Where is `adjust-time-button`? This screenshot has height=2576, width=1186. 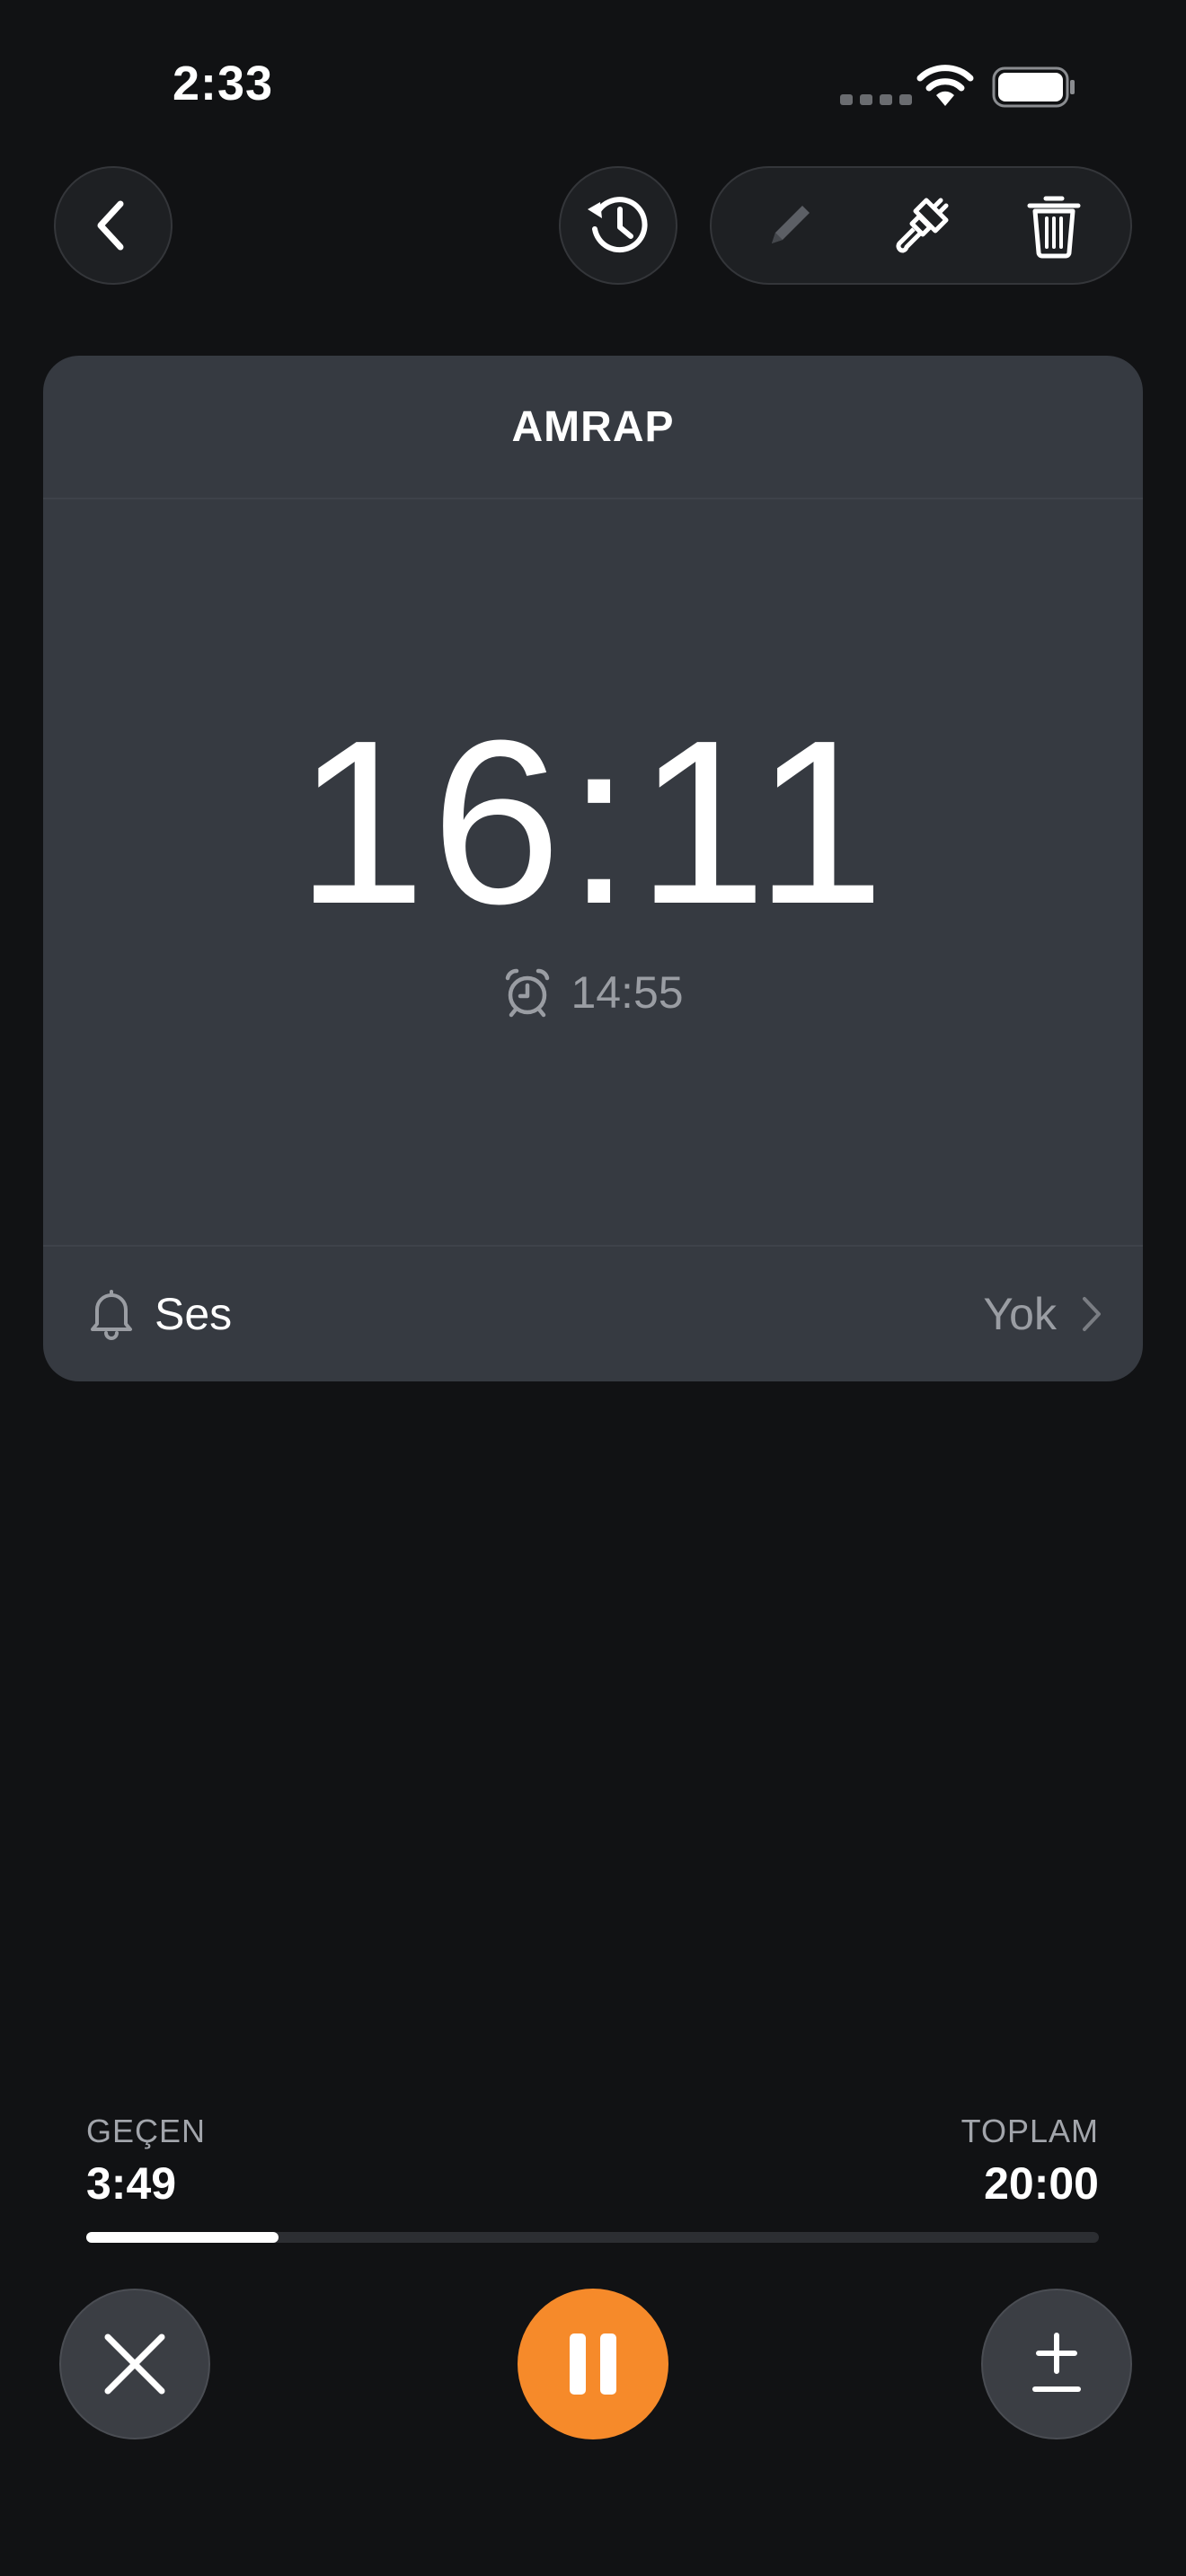 adjust-time-button is located at coordinates (1056, 2364).